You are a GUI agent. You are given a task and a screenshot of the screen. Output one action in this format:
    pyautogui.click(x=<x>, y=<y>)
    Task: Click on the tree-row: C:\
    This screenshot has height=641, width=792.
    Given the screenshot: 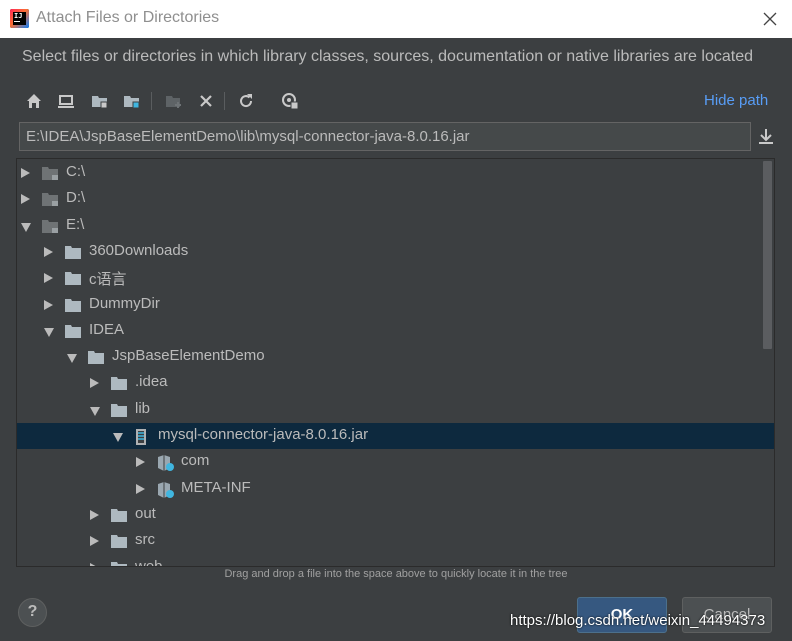 What is the action you would take?
    pyautogui.click(x=395, y=173)
    